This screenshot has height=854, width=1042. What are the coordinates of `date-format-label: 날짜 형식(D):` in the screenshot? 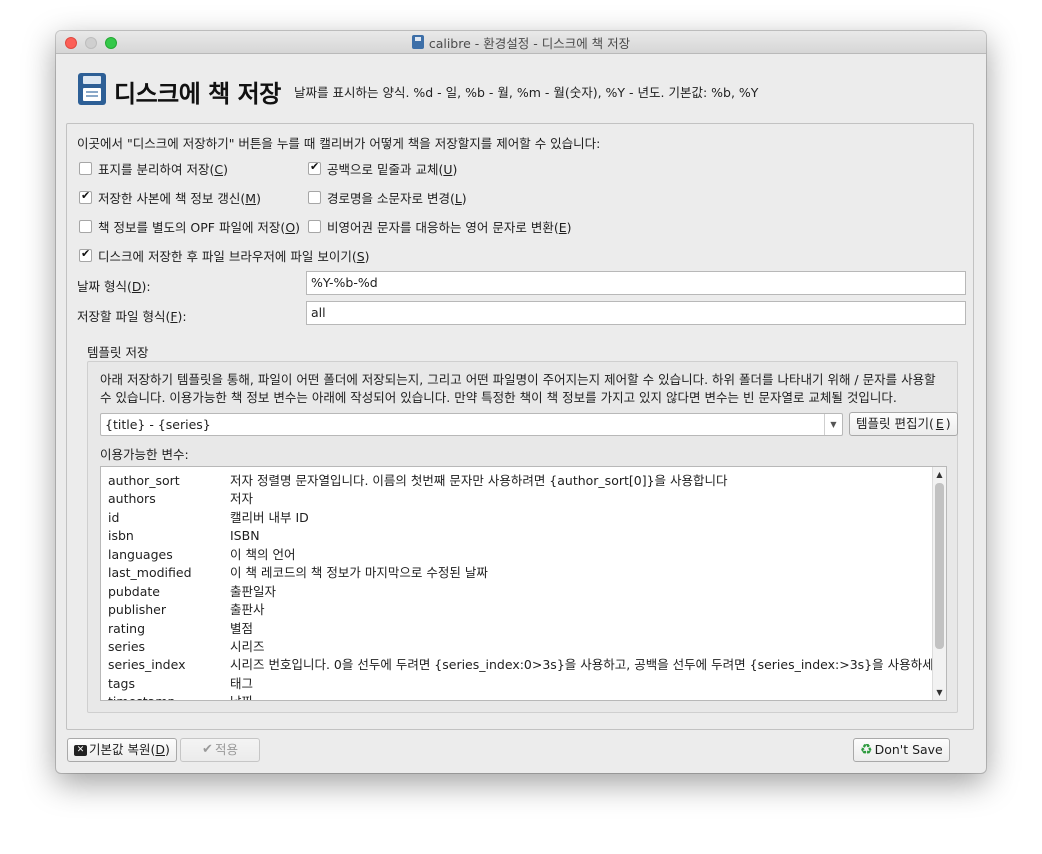 It's located at (114, 286).